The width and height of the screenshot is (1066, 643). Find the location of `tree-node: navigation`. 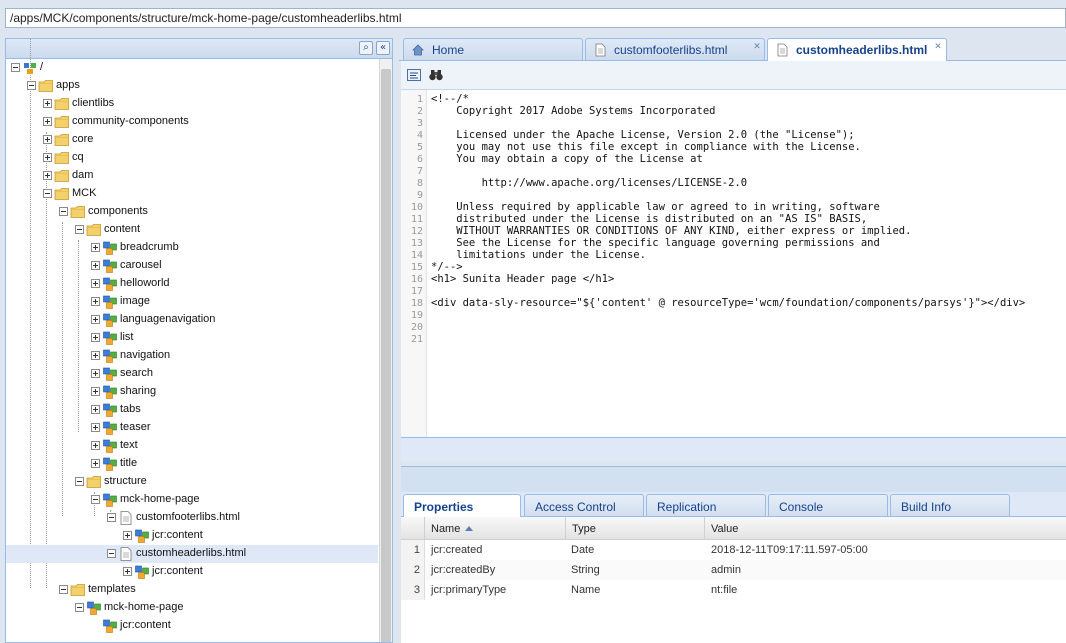

tree-node: navigation is located at coordinates (192, 356).